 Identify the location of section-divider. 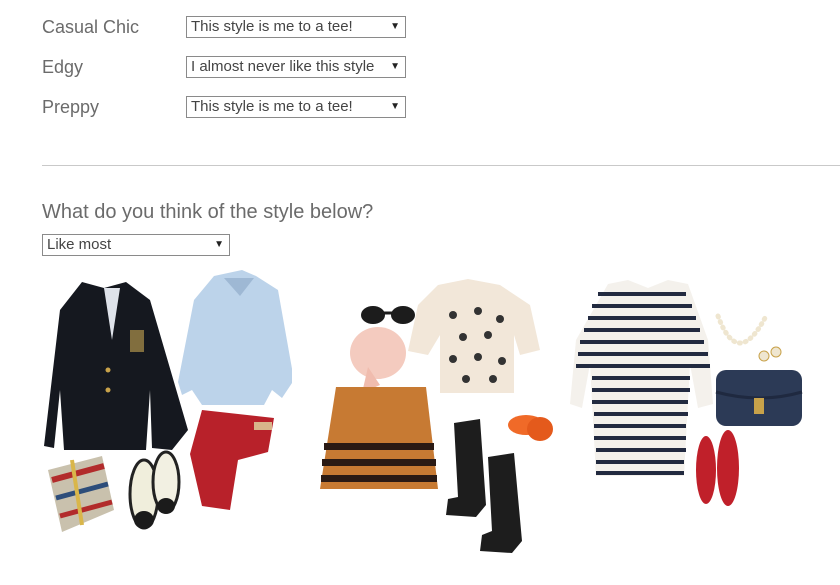
(441, 165).